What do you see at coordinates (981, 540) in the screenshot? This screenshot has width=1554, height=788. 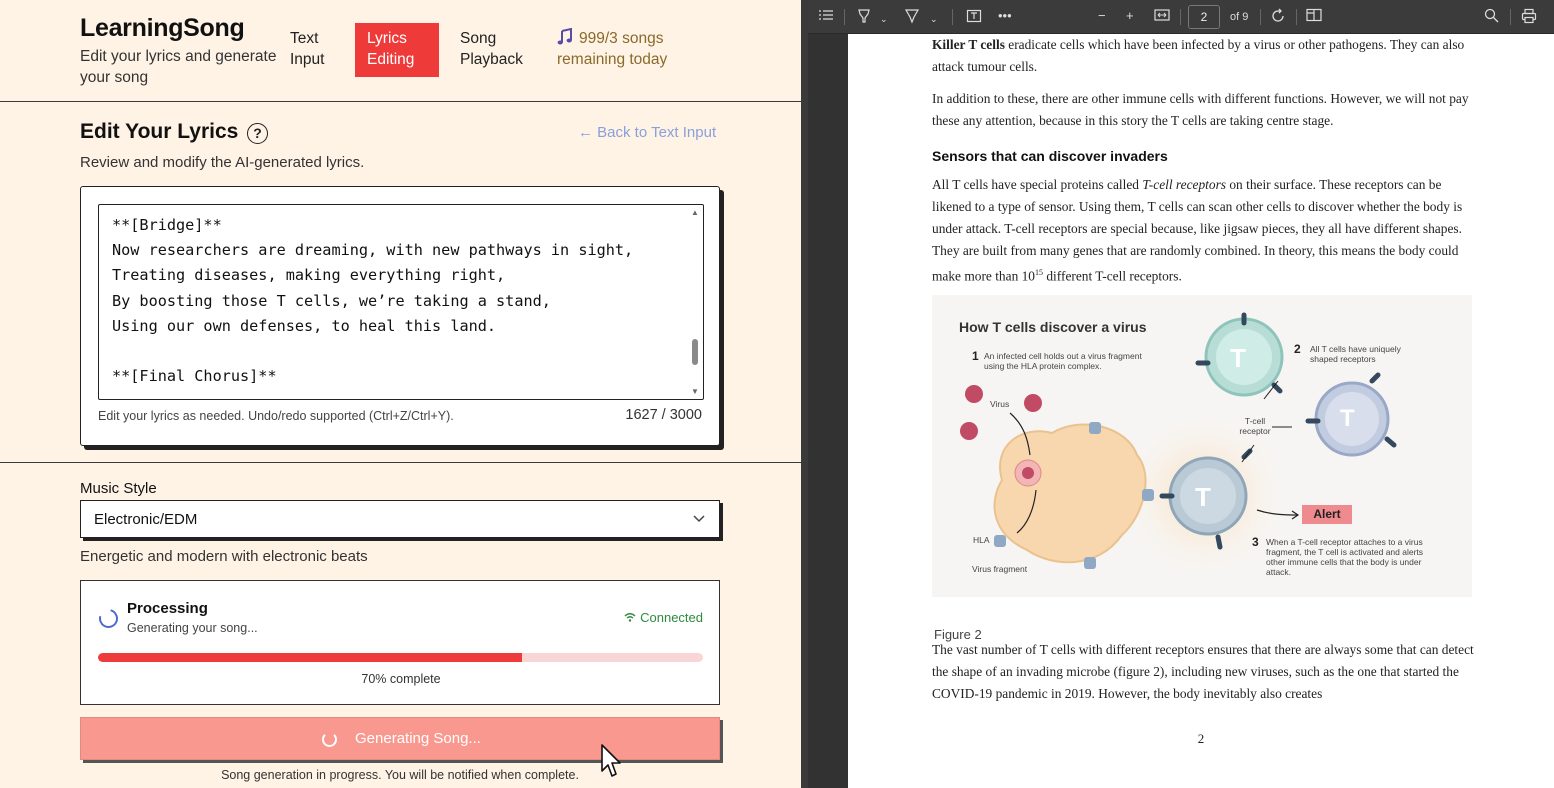 I see `hla-label: HLA` at bounding box center [981, 540].